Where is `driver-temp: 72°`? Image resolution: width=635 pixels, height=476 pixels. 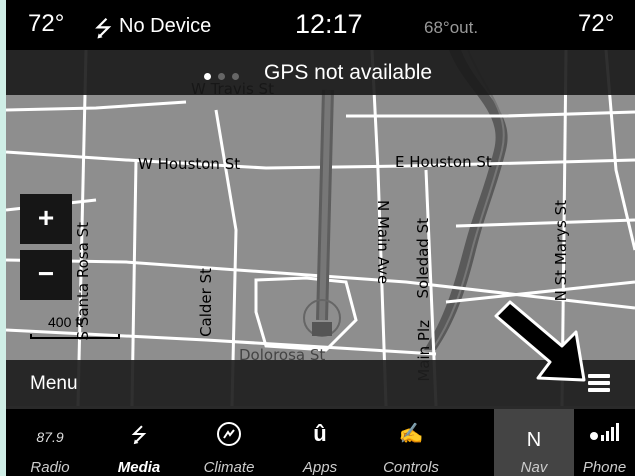
driver-temp: 72° is located at coordinates (46, 24).